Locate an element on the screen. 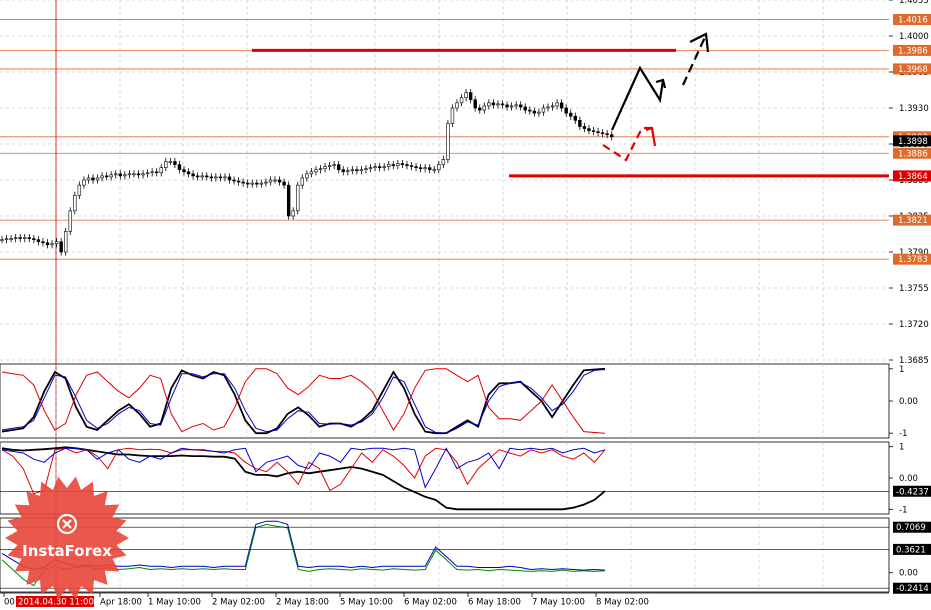 Image resolution: width=931 pixels, height=610 pixels. time-tick-label: 6 May 02:00 is located at coordinates (430, 603).